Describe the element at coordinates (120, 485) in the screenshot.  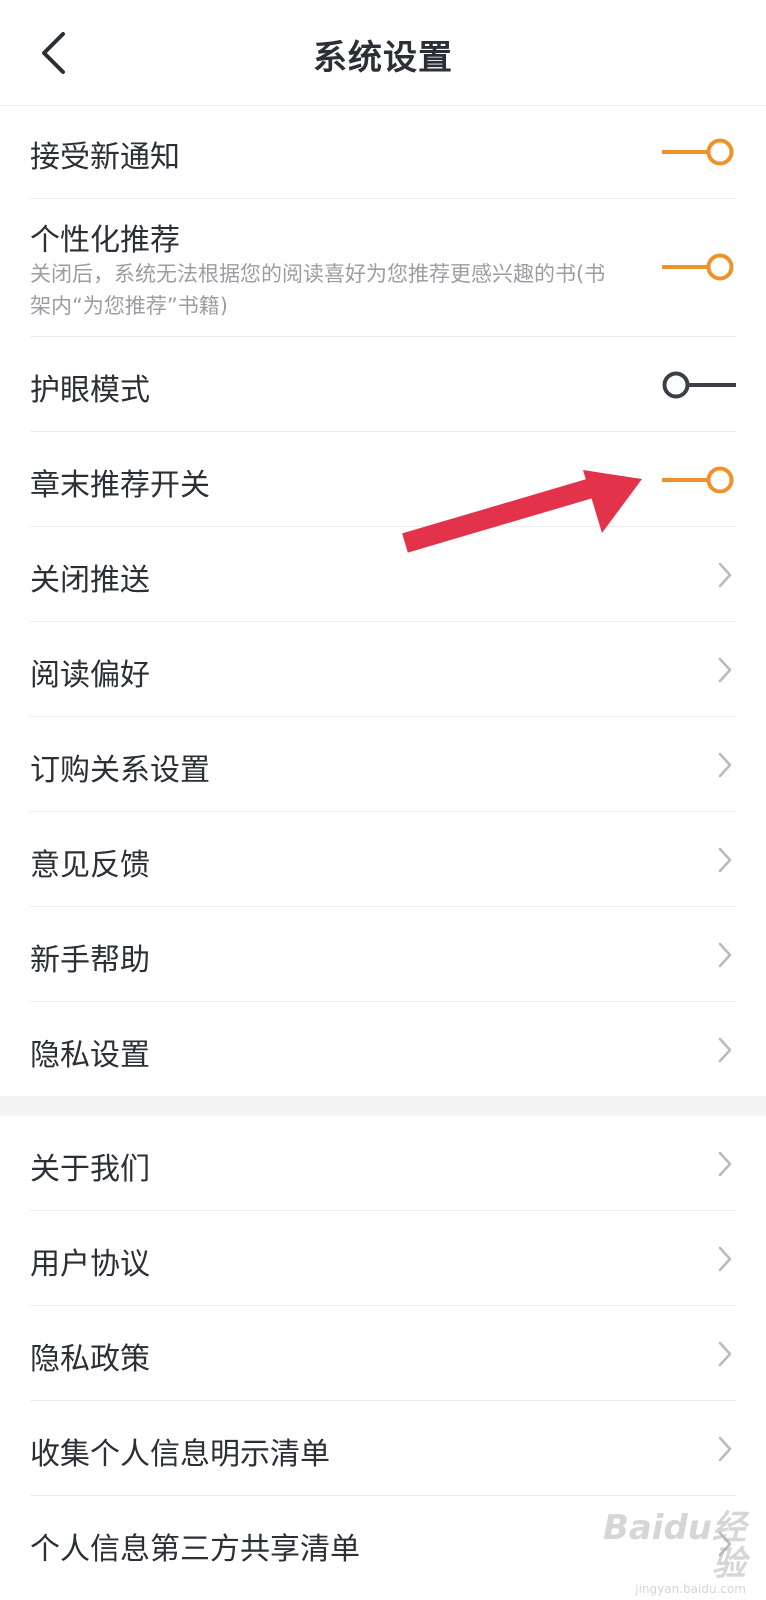
I see `setting-label: 章末推荐开关` at that location.